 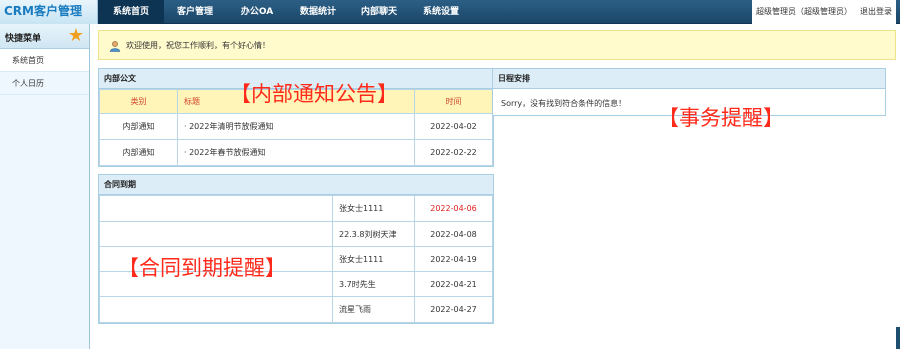 I want to click on col-type: 类别, so click(x=138, y=101).